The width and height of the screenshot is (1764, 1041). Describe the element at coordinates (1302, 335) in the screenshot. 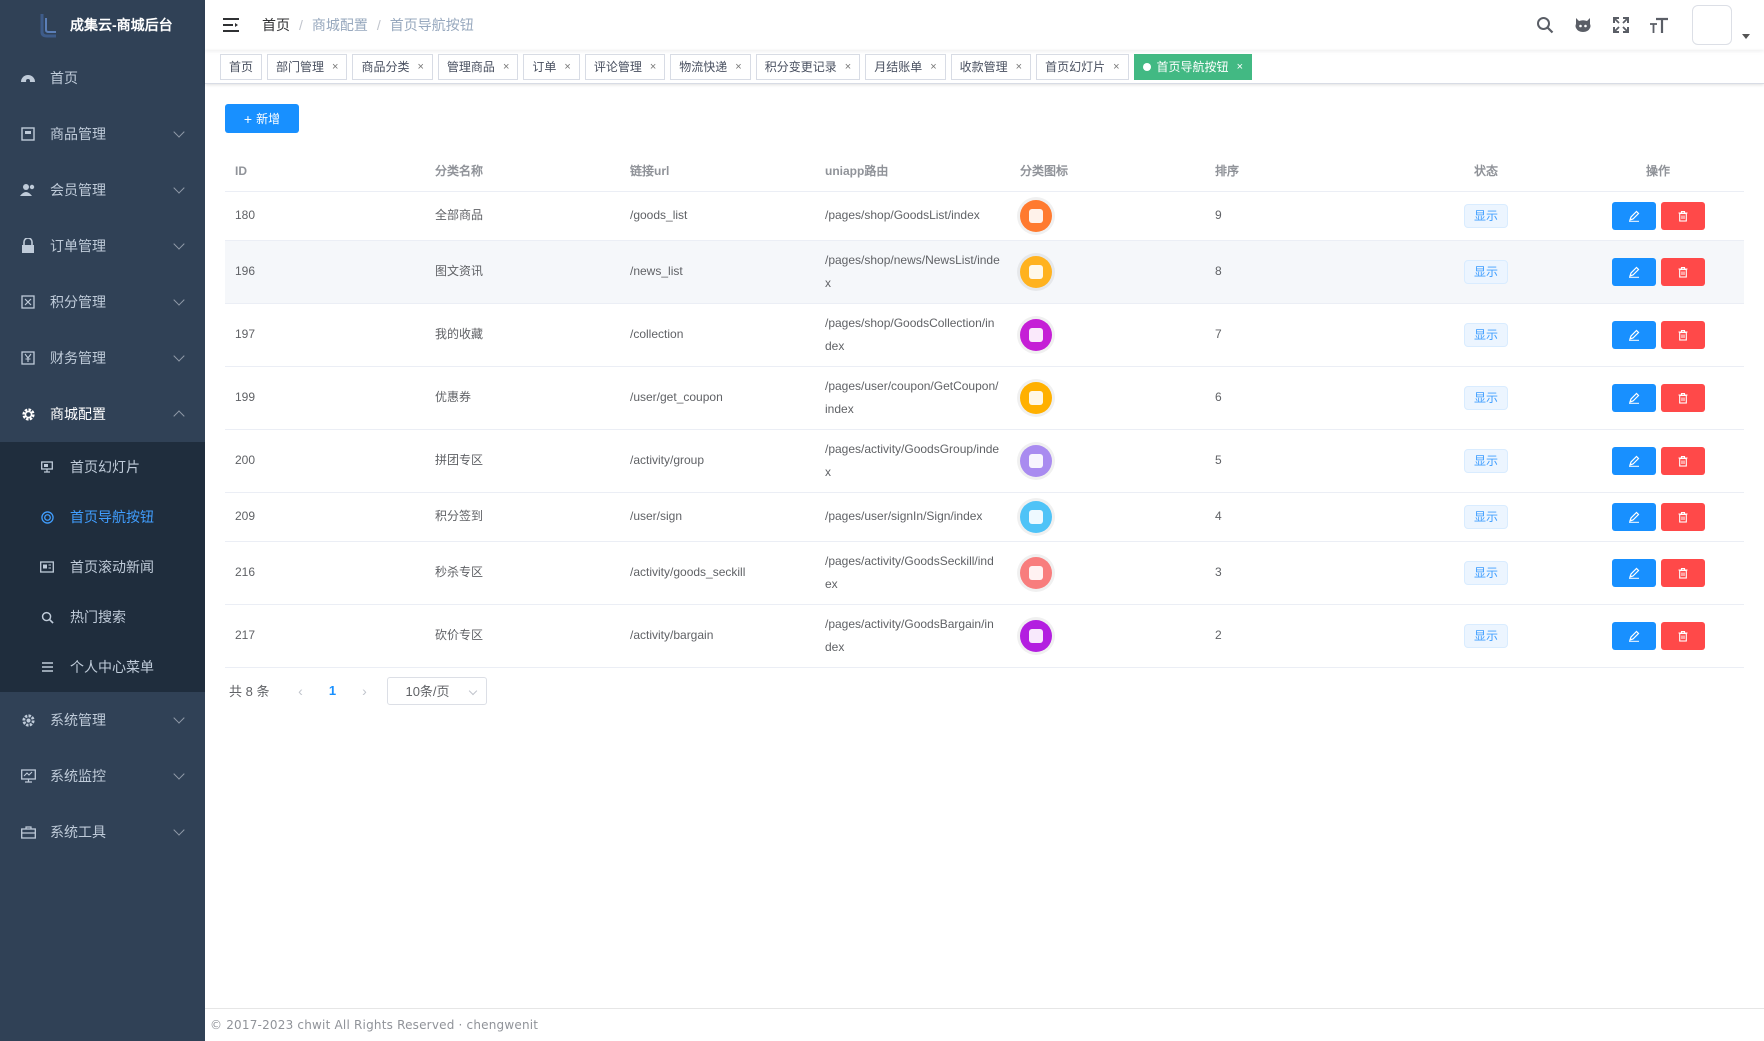

I see `cell-sort: 7` at that location.